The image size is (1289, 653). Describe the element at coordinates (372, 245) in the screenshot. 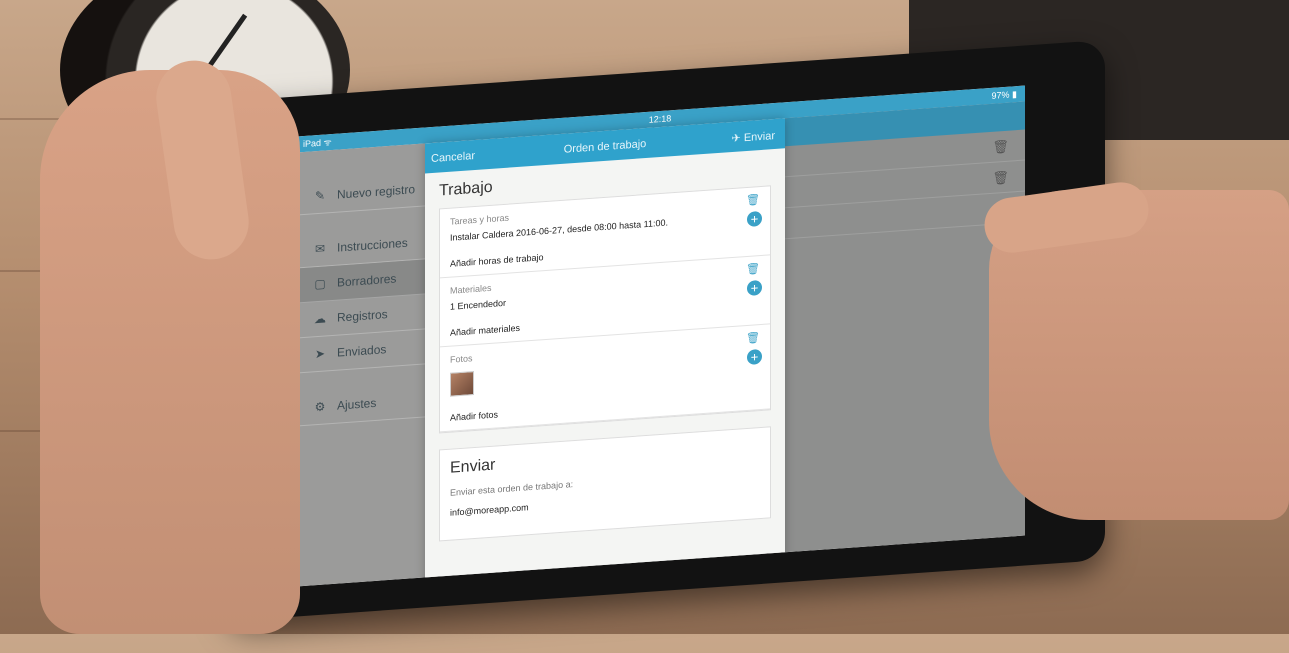

I see `sidebar-item-label: Instrucciones` at that location.